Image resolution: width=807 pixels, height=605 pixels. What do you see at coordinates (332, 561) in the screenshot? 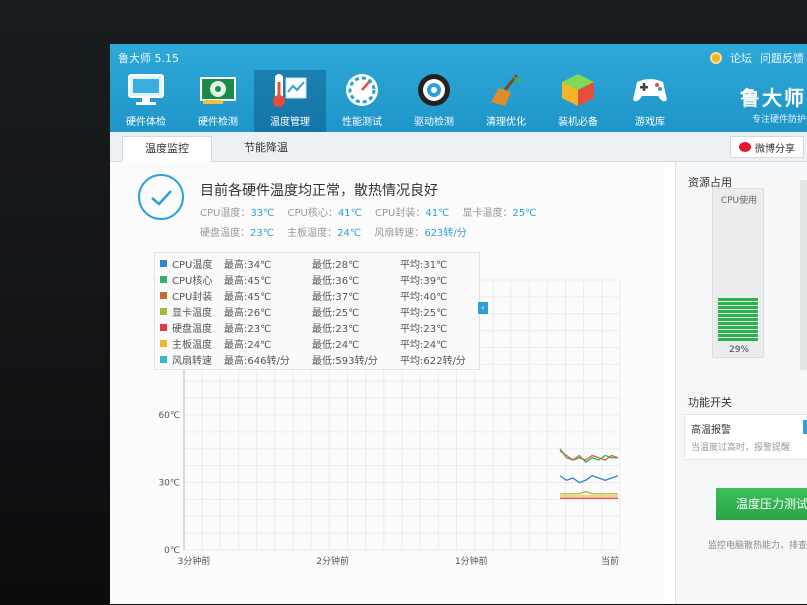
I see `x-tick-label: 2分钟前` at bounding box center [332, 561].